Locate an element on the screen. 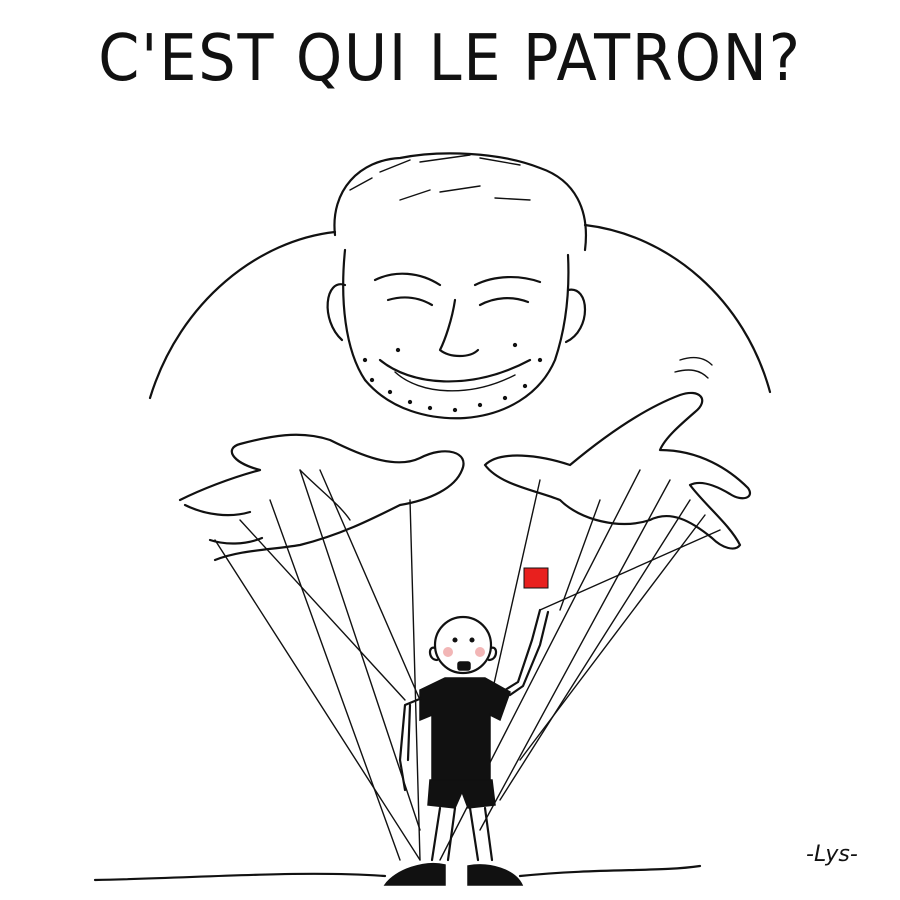 The height and width of the screenshot is (900, 900). red-card is located at coordinates (536, 578).